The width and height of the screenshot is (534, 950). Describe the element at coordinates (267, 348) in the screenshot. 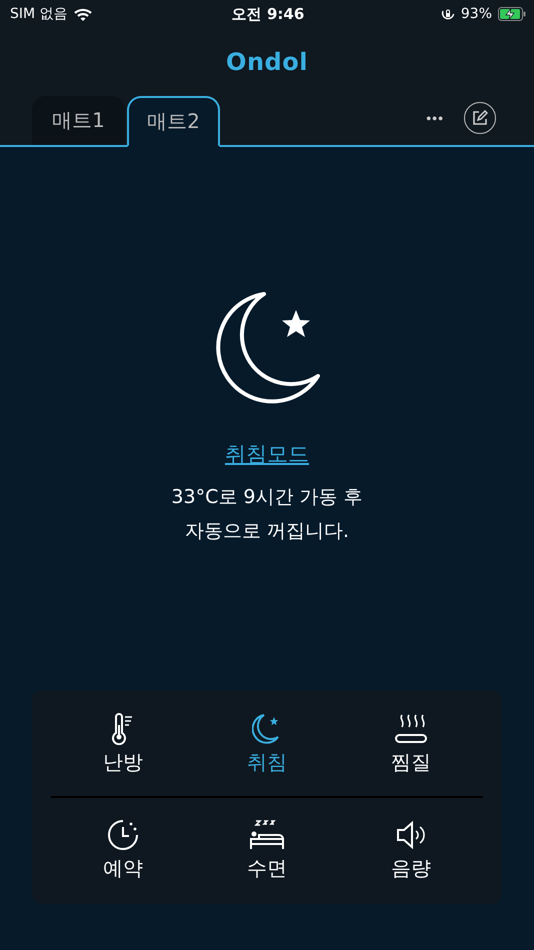

I see `moon-star-icon` at that location.